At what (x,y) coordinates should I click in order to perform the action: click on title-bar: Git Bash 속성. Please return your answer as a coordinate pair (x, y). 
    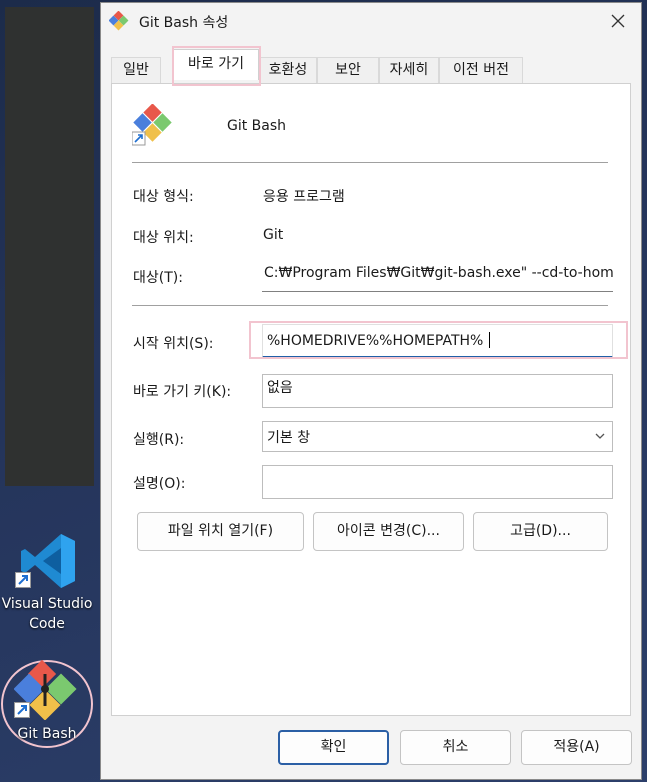
    Looking at the image, I should click on (371, 21).